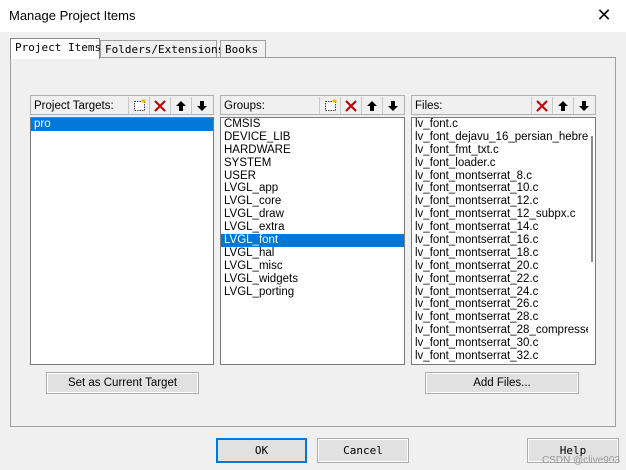  What do you see at coordinates (313, 16) in the screenshot?
I see `title-bar: Manage Project Items ✕` at bounding box center [313, 16].